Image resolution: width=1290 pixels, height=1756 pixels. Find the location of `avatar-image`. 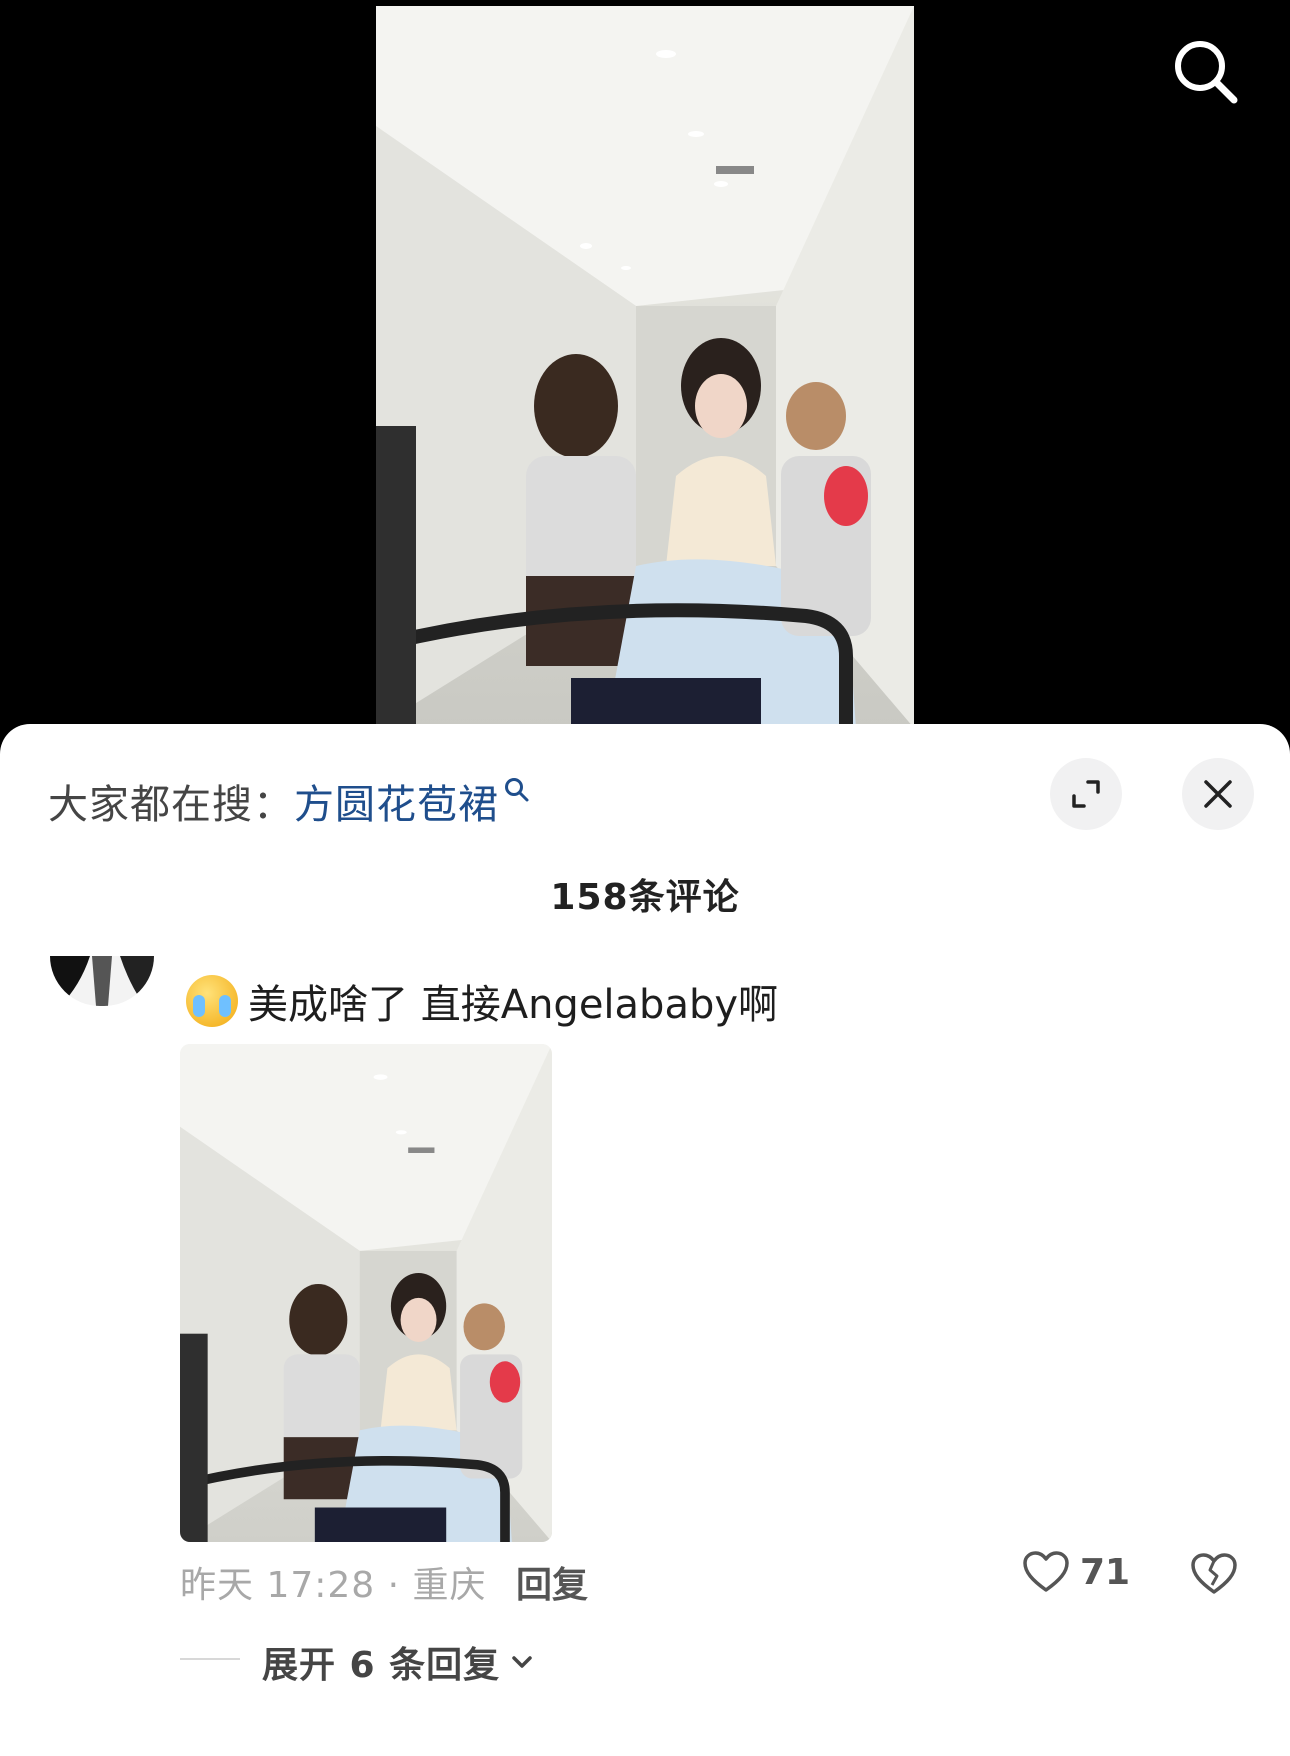

avatar-image is located at coordinates (102, 981).